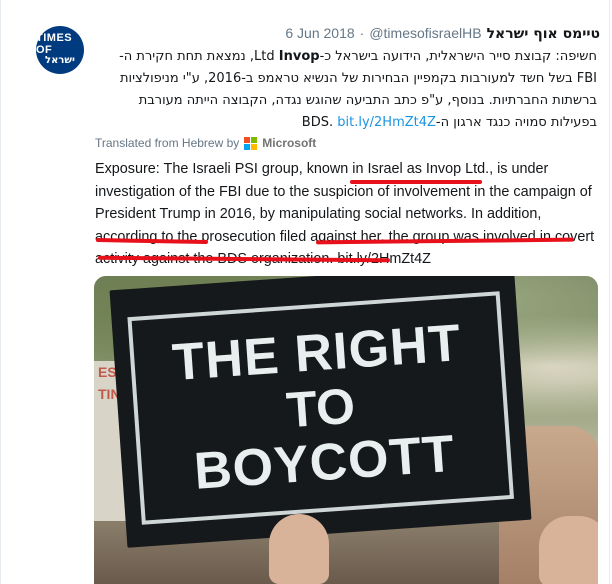  What do you see at coordinates (187, 56) in the screenshot?
I see `hebrew-line-1c: , נמצאת תחת חקירת ה-` at bounding box center [187, 56].